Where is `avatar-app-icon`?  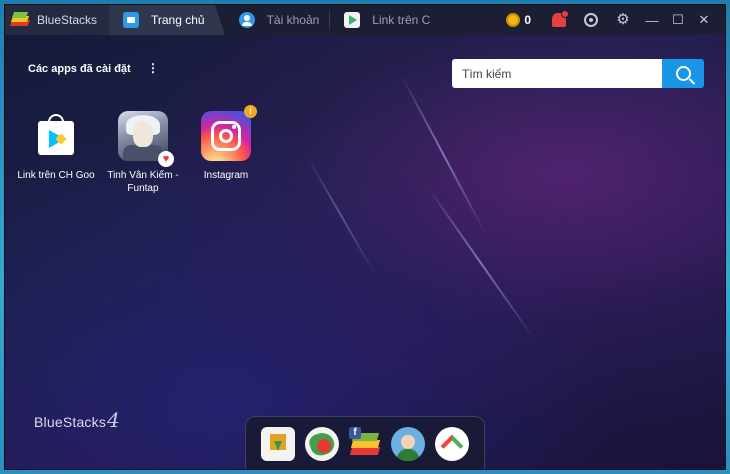
avatar-app-icon is located at coordinates (408, 443).